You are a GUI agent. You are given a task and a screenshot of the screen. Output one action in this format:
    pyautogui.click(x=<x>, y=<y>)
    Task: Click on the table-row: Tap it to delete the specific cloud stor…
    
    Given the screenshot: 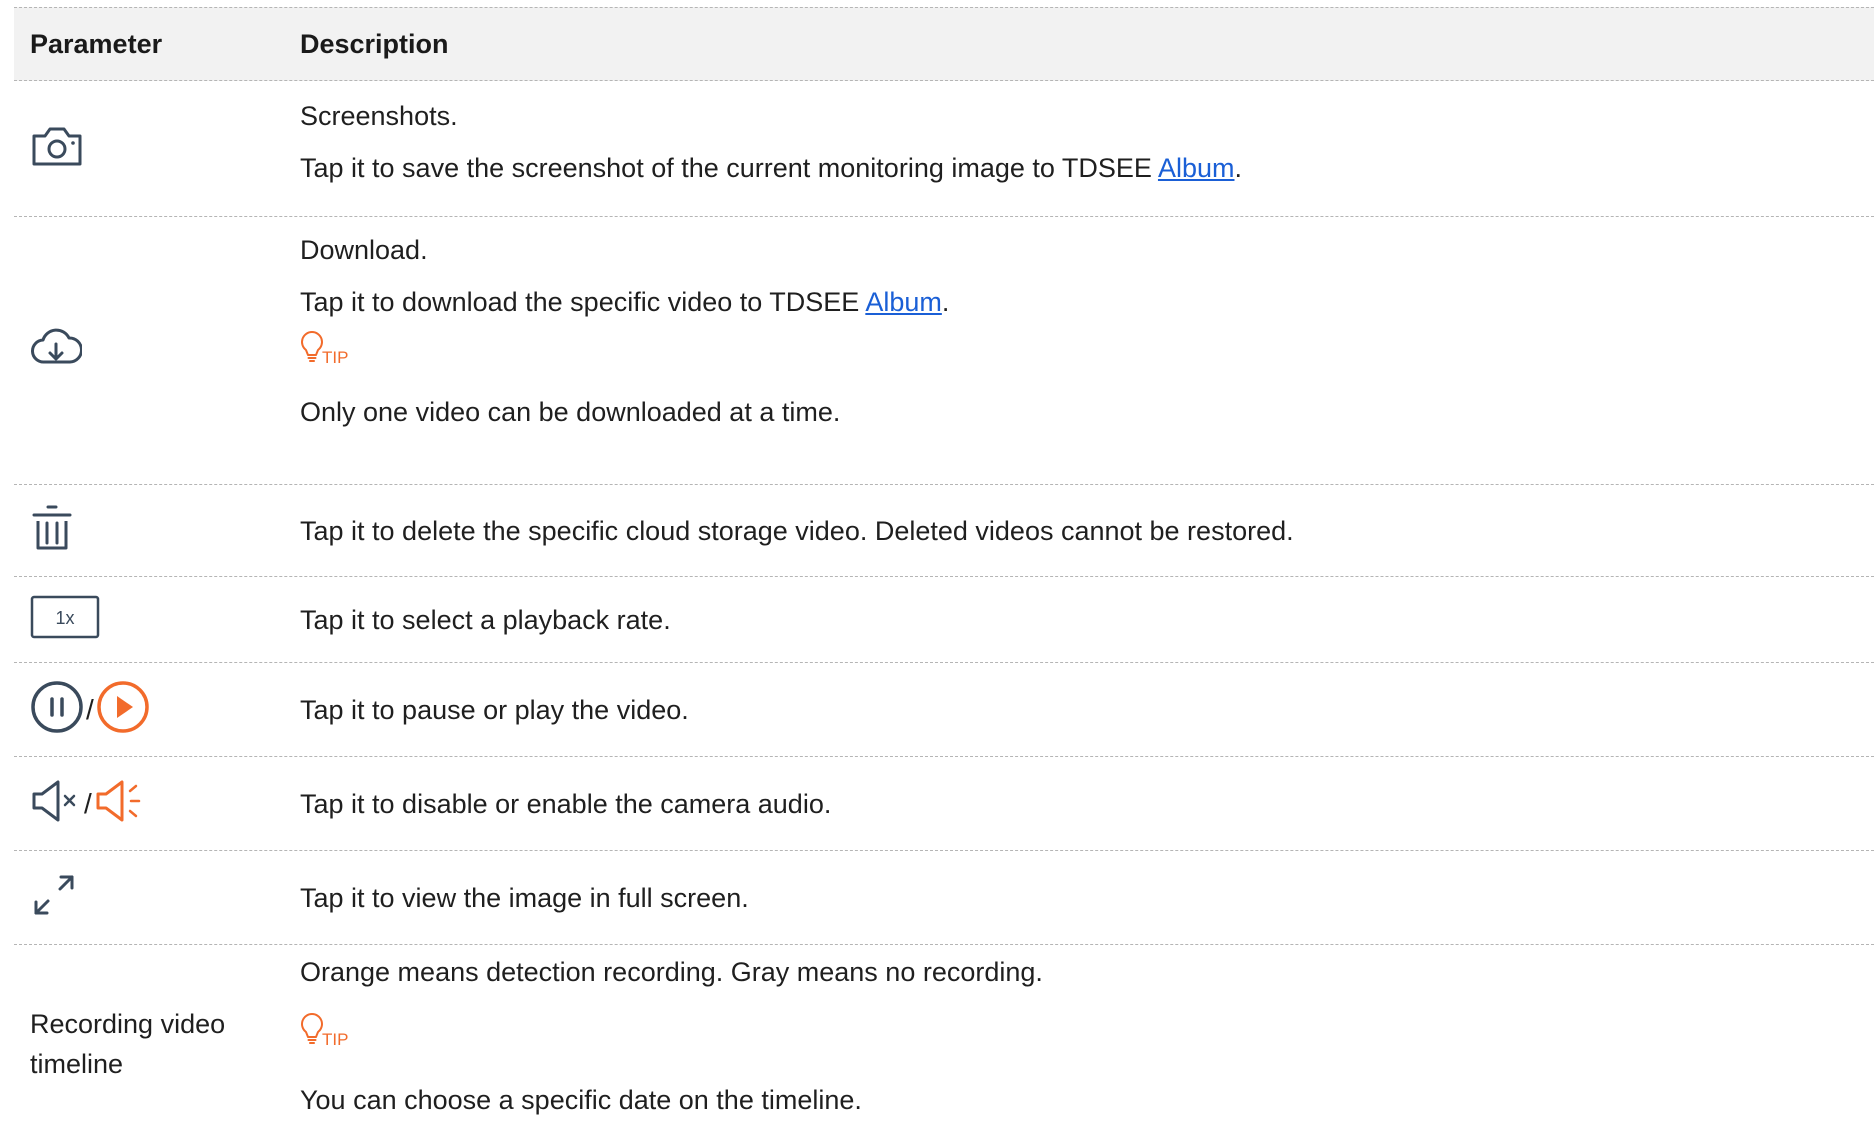 What is the action you would take?
    pyautogui.click(x=944, y=531)
    